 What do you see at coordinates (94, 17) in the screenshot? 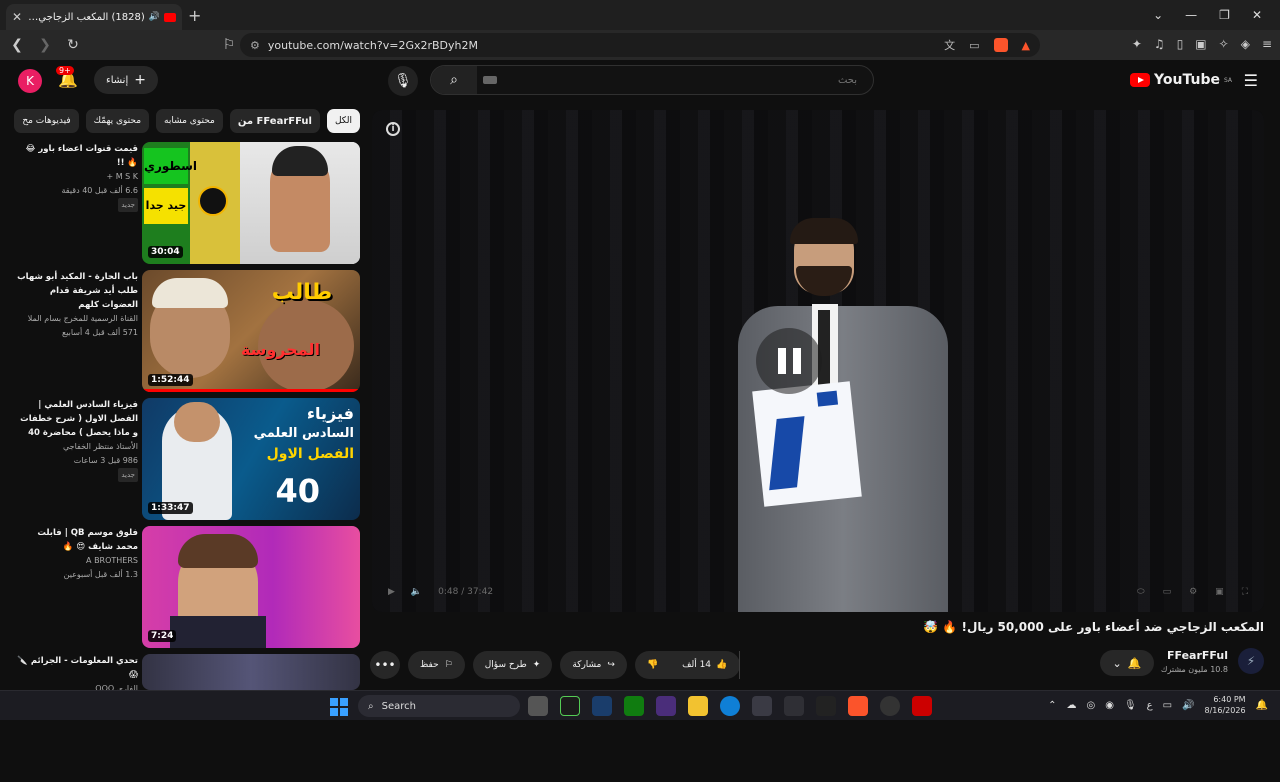
I see `browser-tab-youtube: 🔊 (1828) المكعب الزجاجي ضد أ... ✕` at bounding box center [94, 17].